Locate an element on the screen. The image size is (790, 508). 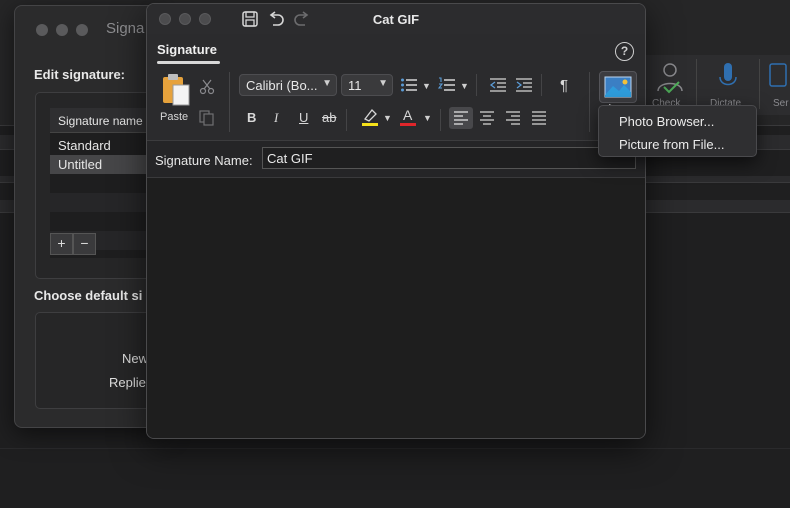
justify-icon is located at coordinates (539, 118).